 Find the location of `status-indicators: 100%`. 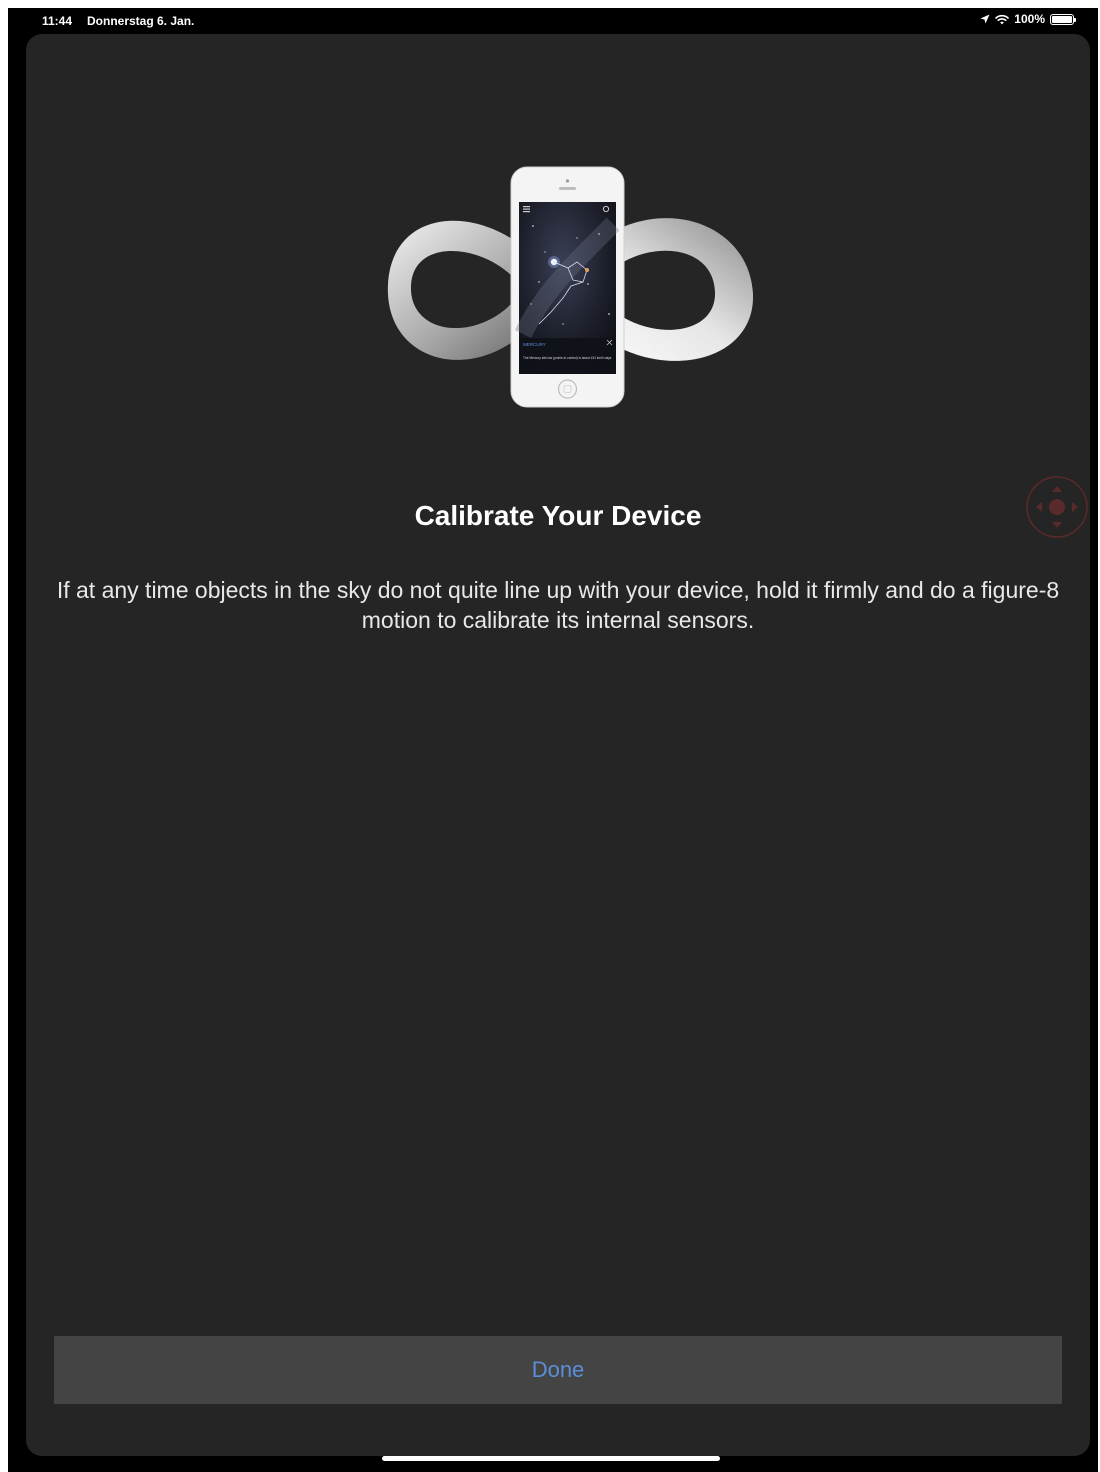

status-indicators: 100% is located at coordinates (1028, 19).